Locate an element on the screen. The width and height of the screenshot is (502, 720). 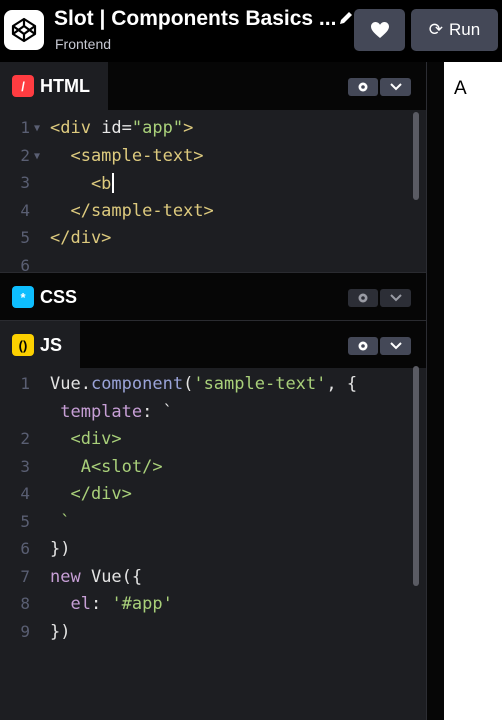
code-text: Vue.component('sample-text', { is located at coordinates (203, 384).